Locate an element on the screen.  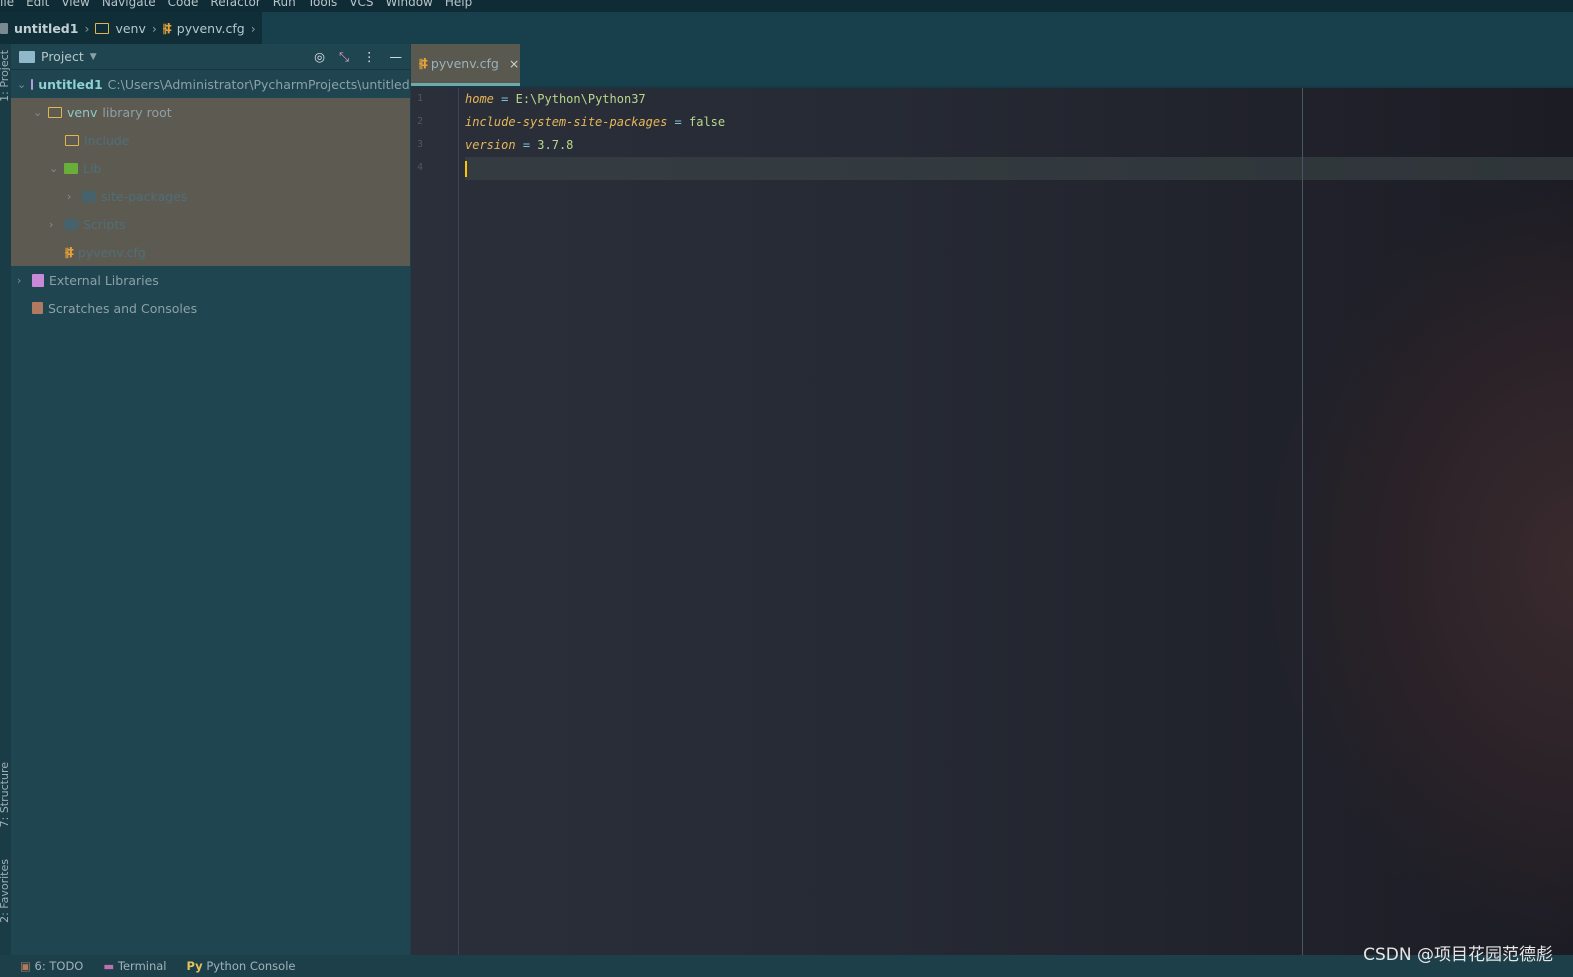
tree-item-scripts: › Scripts is located at coordinates (210, 224).